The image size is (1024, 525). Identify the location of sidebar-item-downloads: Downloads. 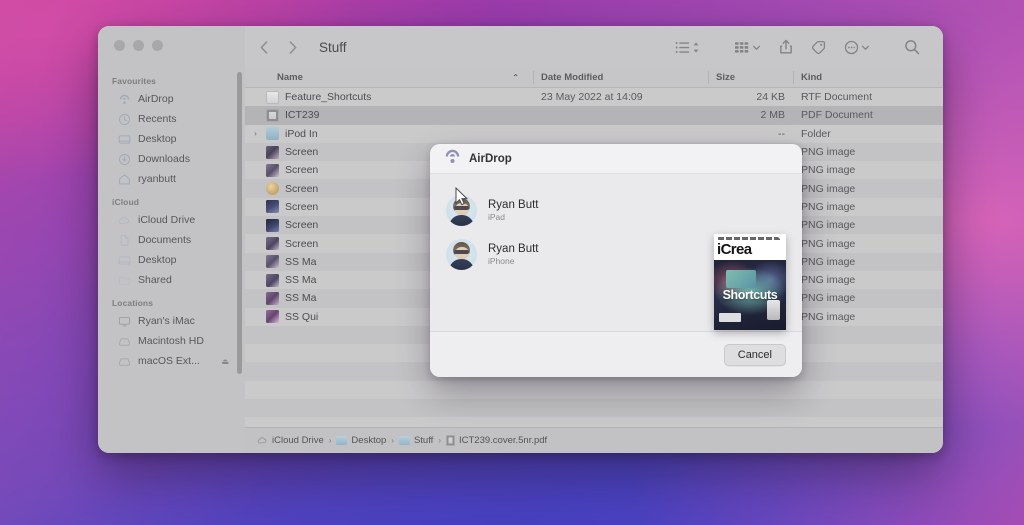
(171, 159).